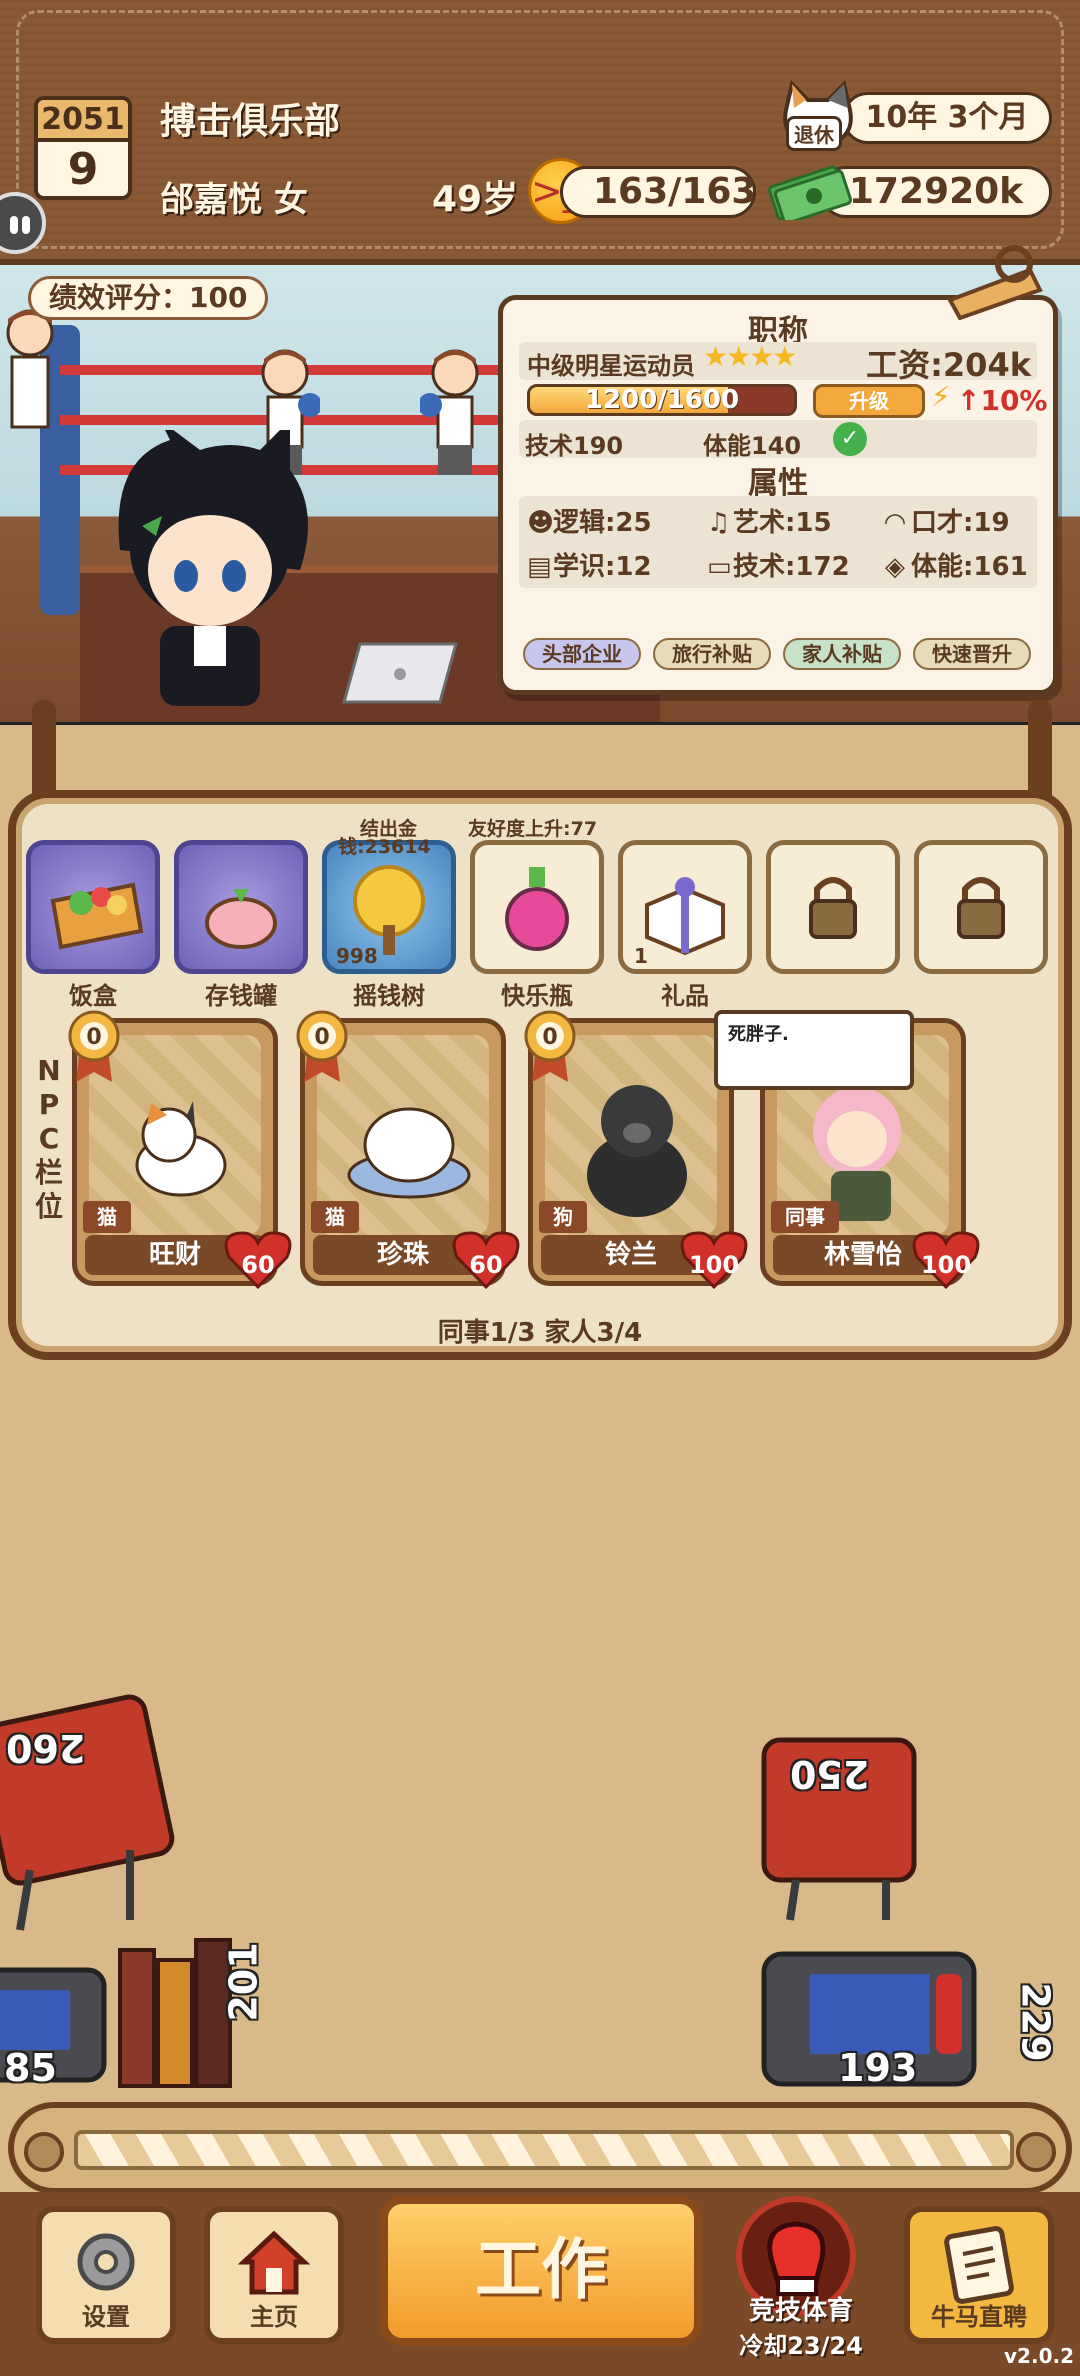 Image resolution: width=1080 pixels, height=2376 pixels. I want to click on mood-value: 163/163, so click(658, 192).